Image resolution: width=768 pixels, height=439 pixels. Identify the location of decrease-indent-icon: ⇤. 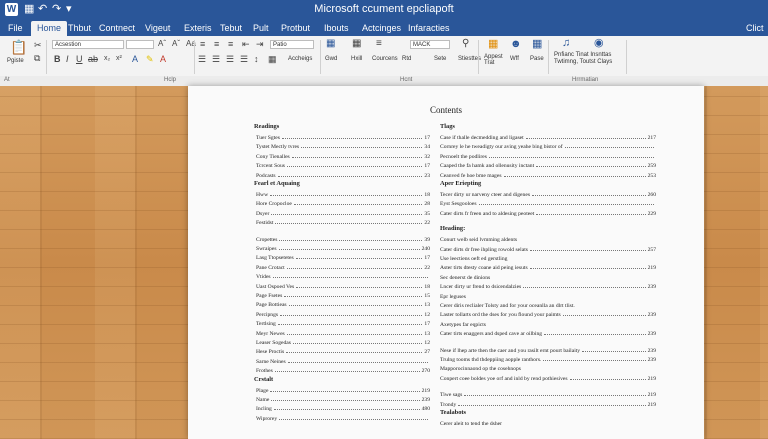
(246, 44).